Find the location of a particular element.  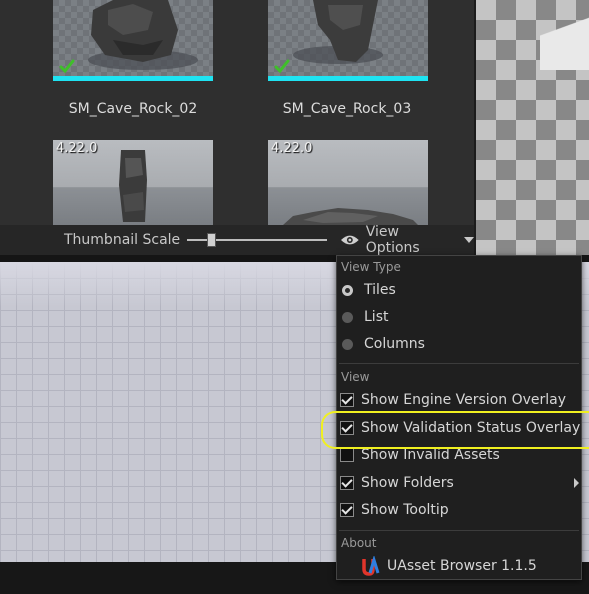

chevron-down-icon is located at coordinates (469, 240).